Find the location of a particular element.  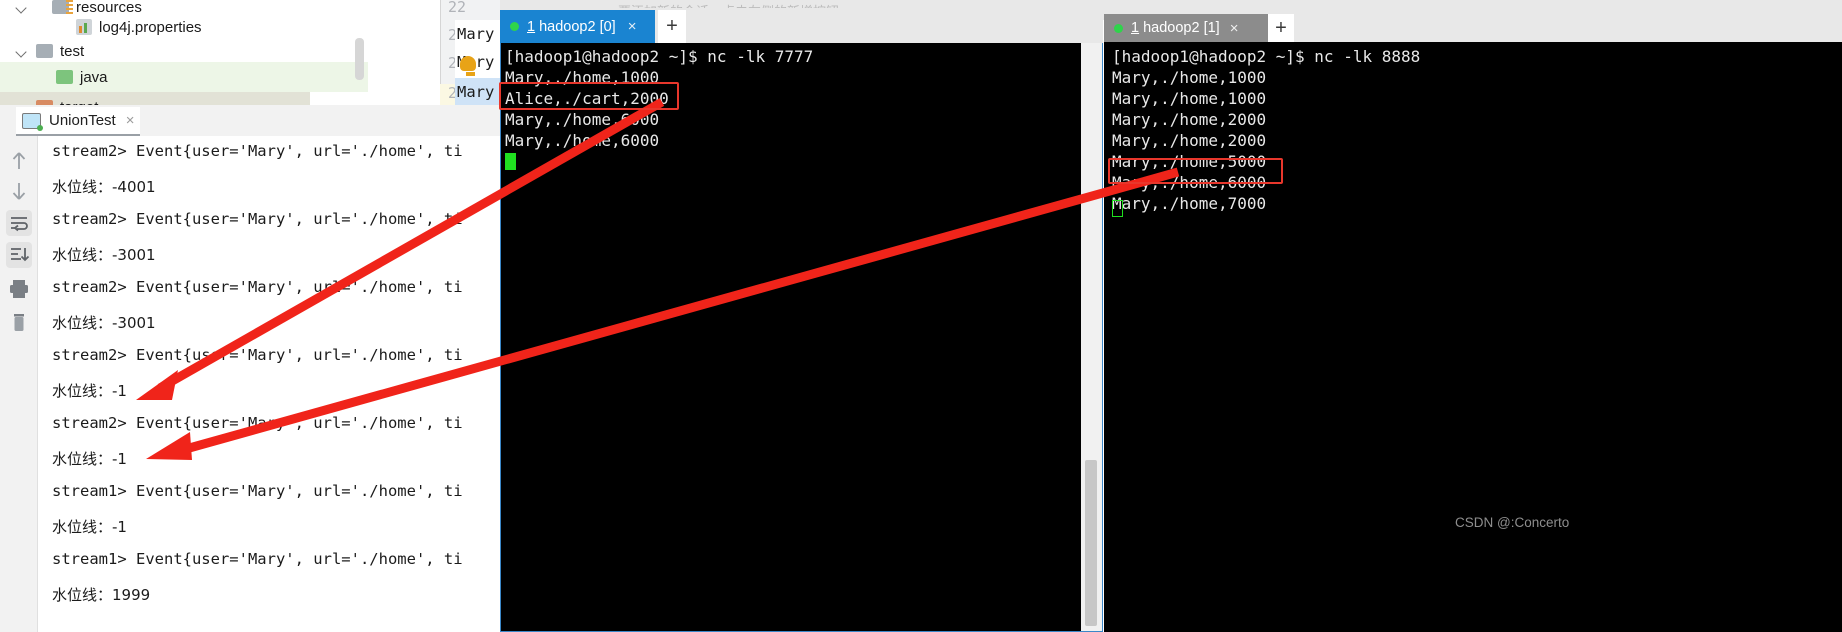

trash-icon is located at coordinates (19, 322).